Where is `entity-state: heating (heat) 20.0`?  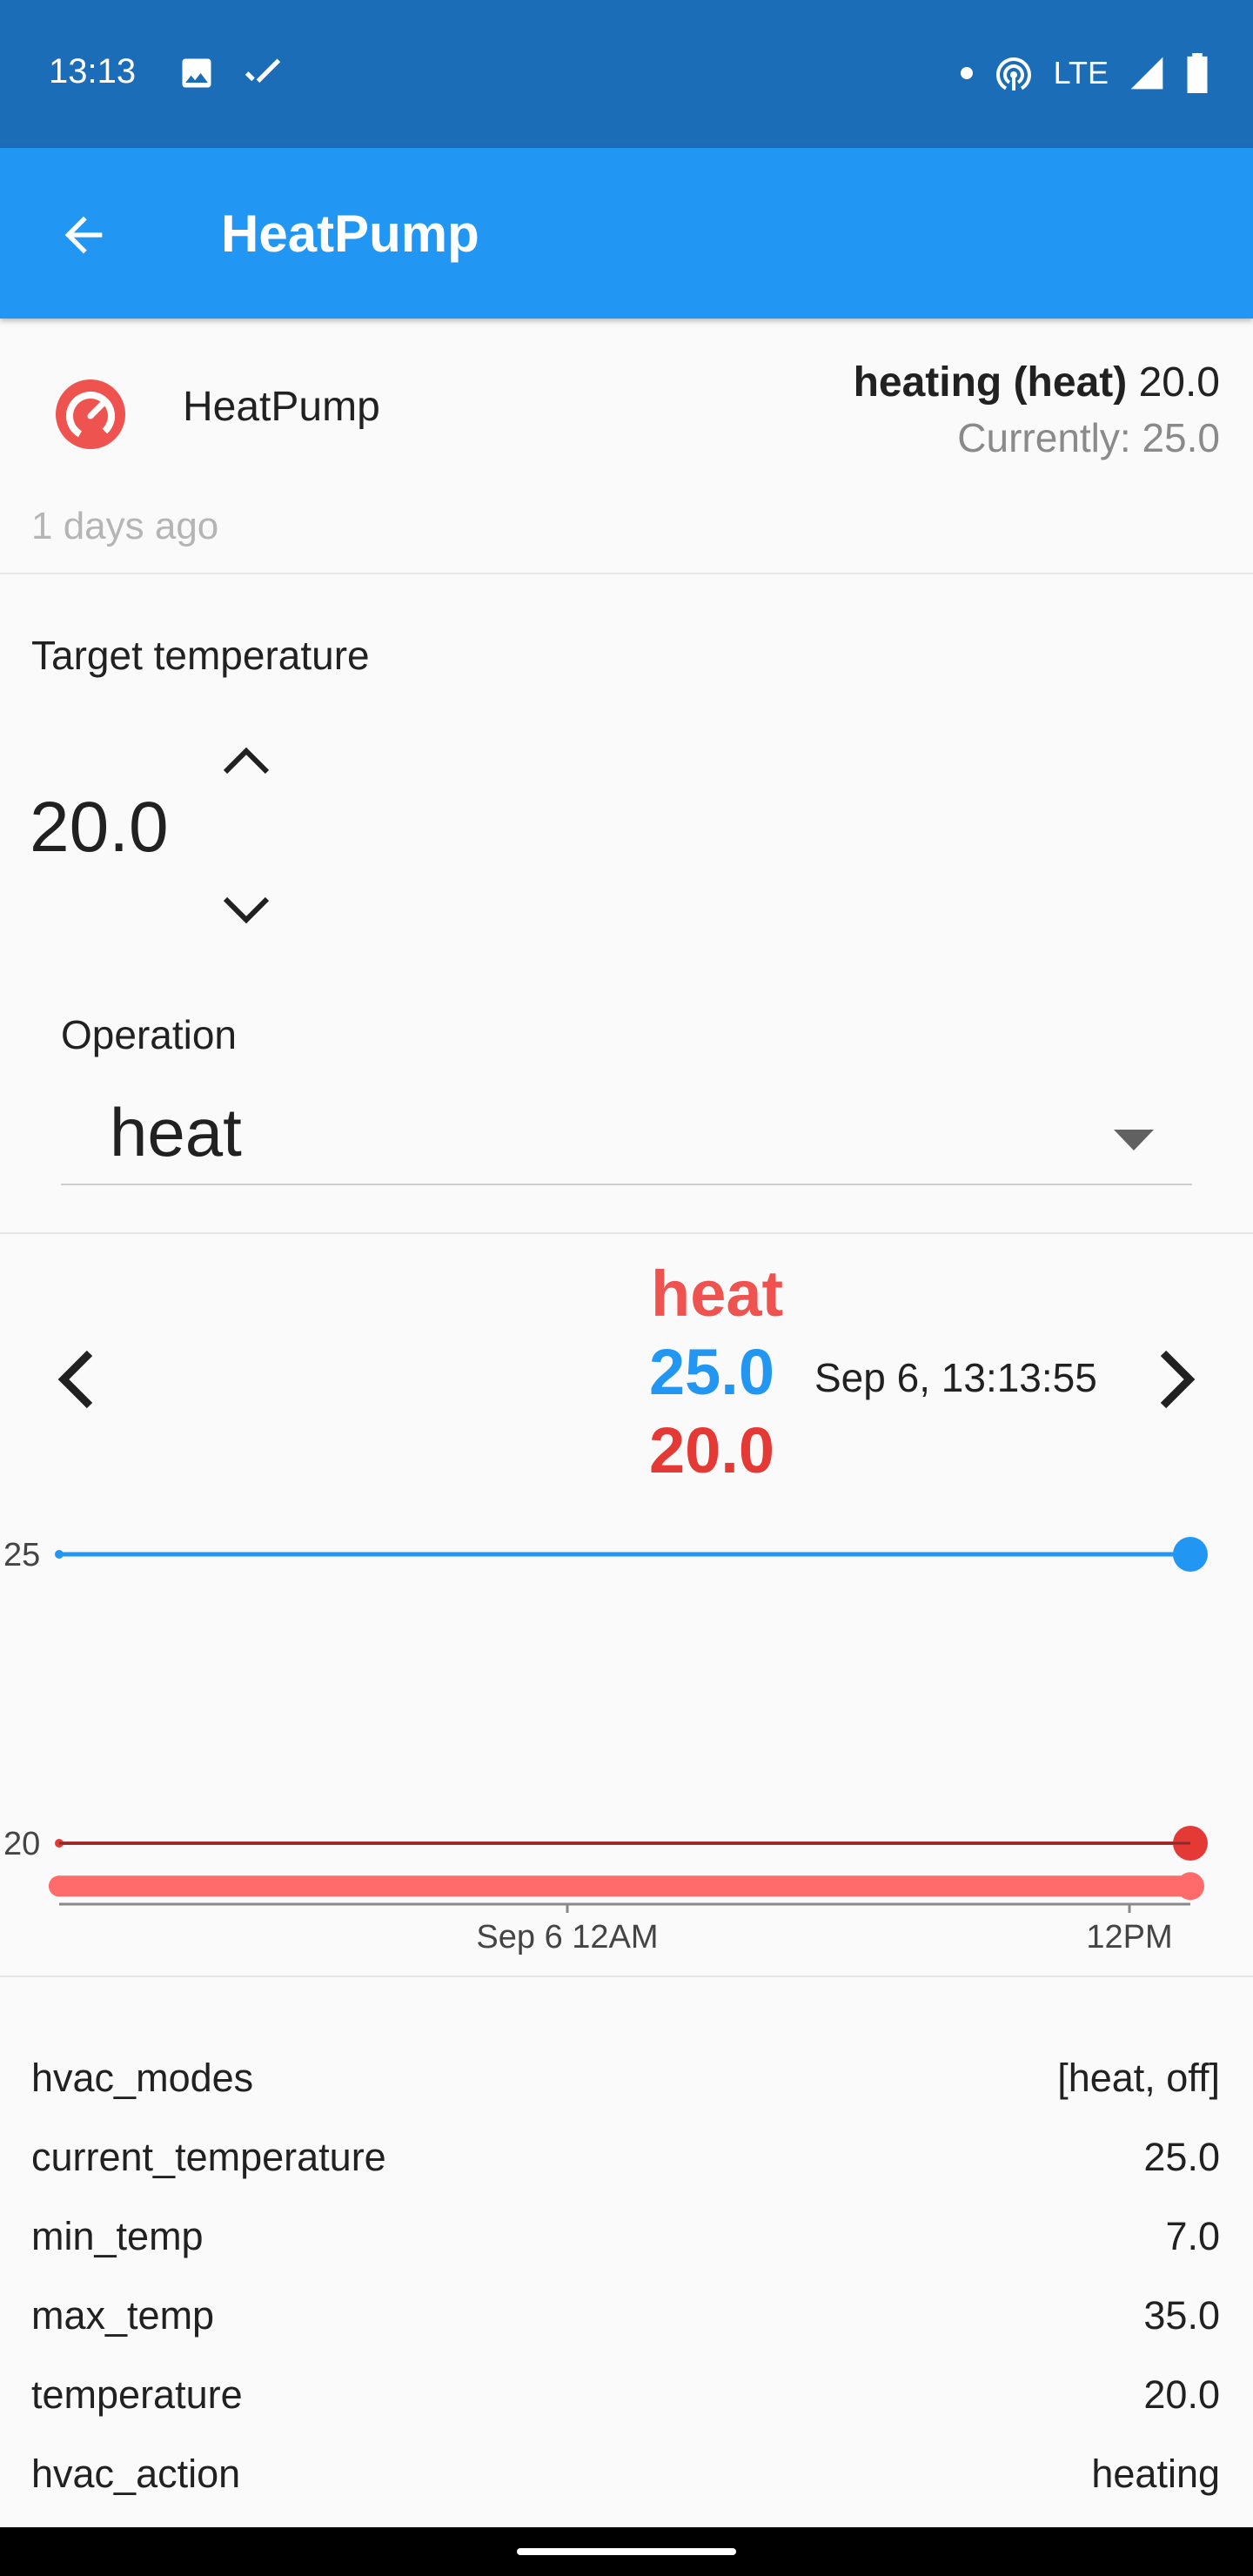
entity-state: heating (heat) 20.0 is located at coordinates (1037, 383).